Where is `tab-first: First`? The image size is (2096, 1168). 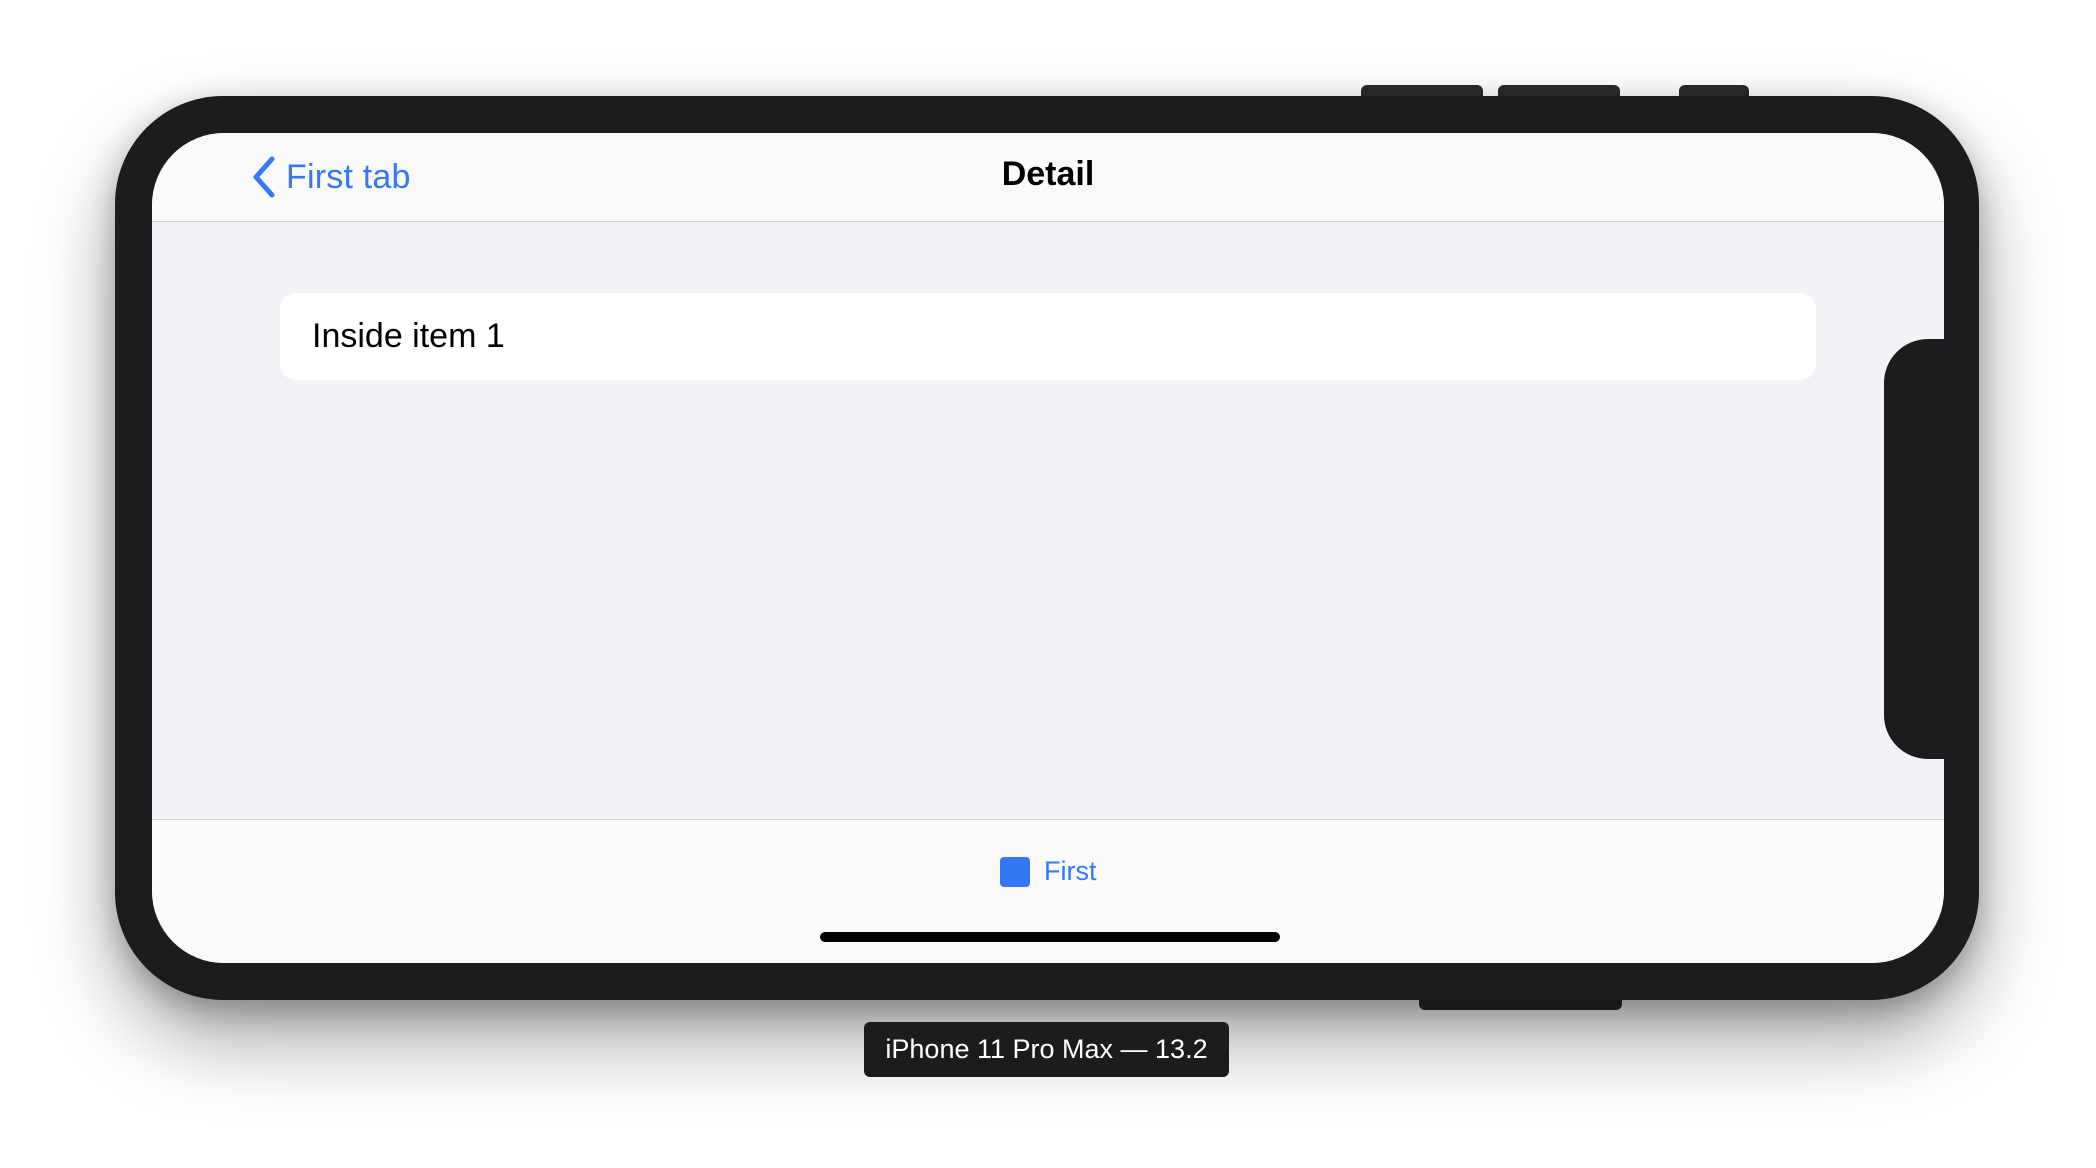 tab-first: First is located at coordinates (1048, 871).